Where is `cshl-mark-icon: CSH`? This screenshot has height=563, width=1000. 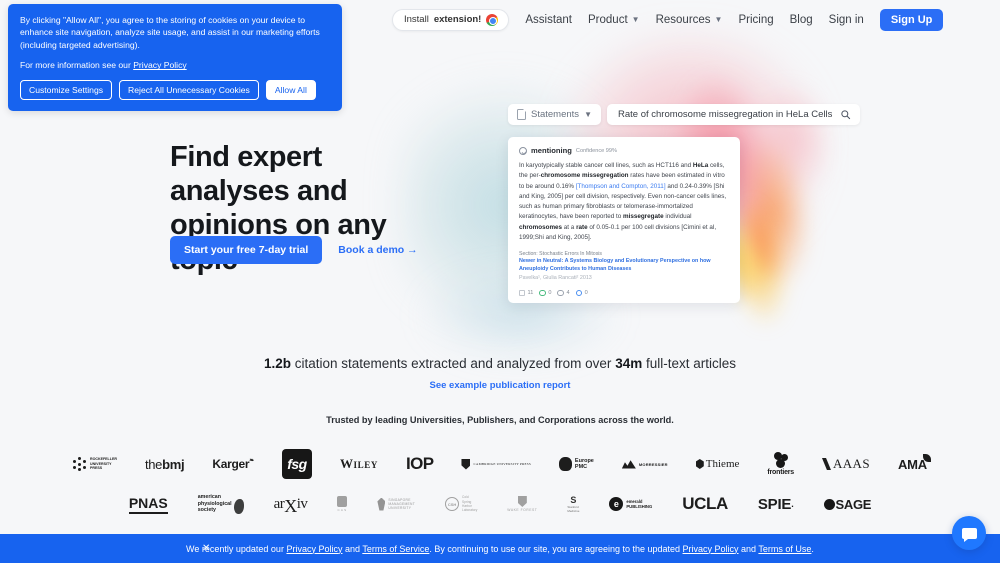 cshl-mark-icon: CSH is located at coordinates (452, 504).